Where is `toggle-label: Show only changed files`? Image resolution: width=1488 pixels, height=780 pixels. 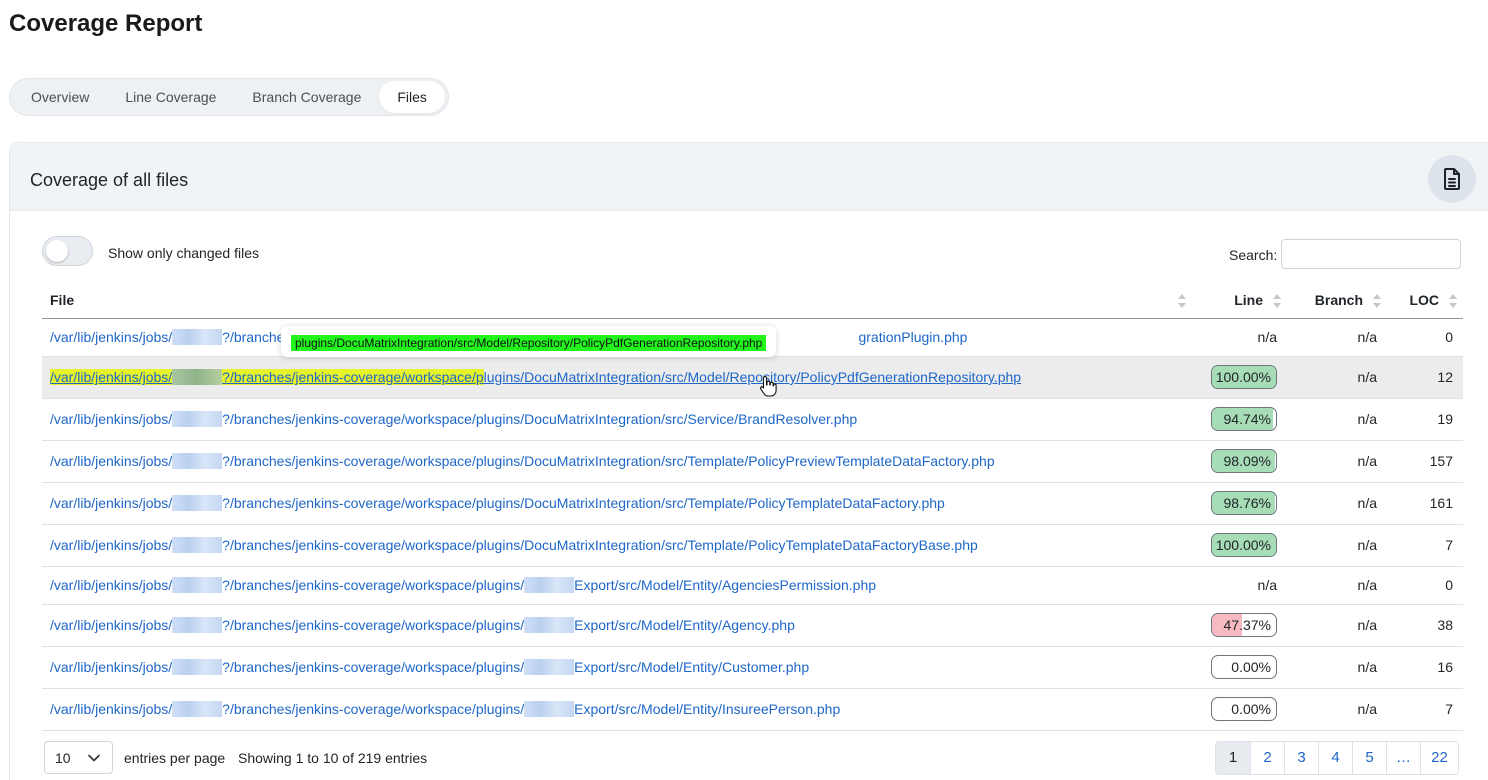
toggle-label: Show only changed files is located at coordinates (183, 253).